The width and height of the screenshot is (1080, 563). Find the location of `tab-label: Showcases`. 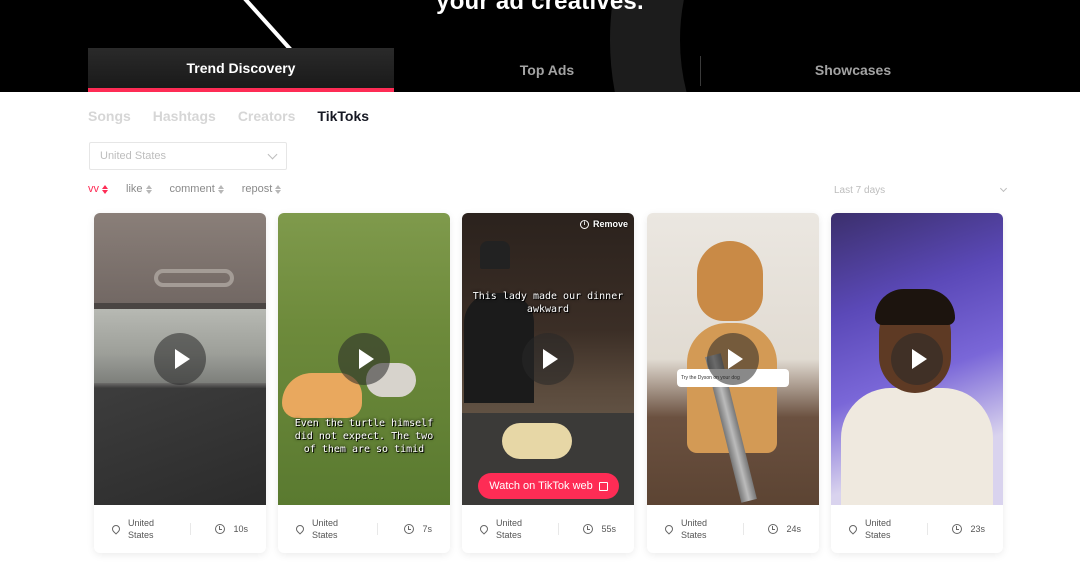

tab-label: Showcases is located at coordinates (853, 70).